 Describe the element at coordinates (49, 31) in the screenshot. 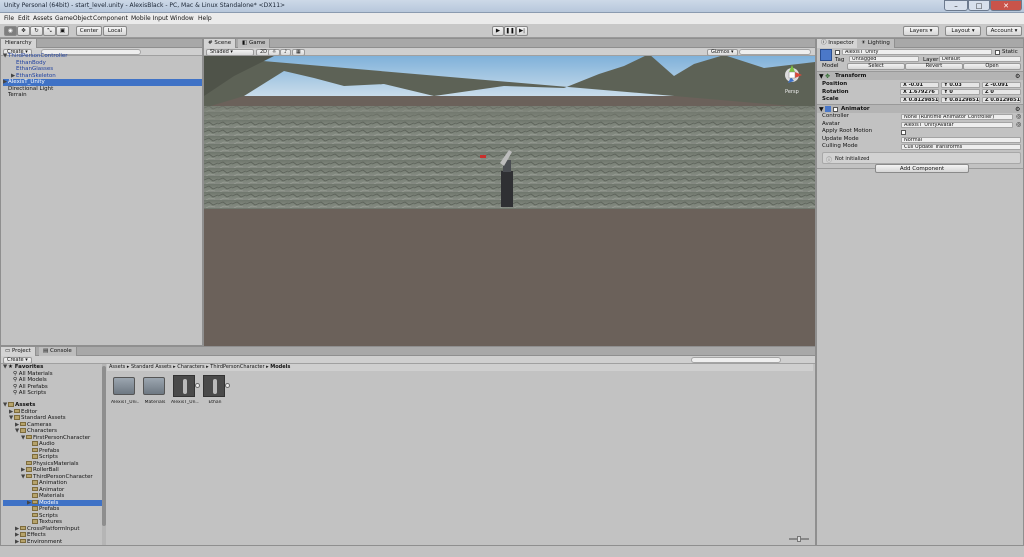

I see `scale-tool-button: ⤡` at that location.